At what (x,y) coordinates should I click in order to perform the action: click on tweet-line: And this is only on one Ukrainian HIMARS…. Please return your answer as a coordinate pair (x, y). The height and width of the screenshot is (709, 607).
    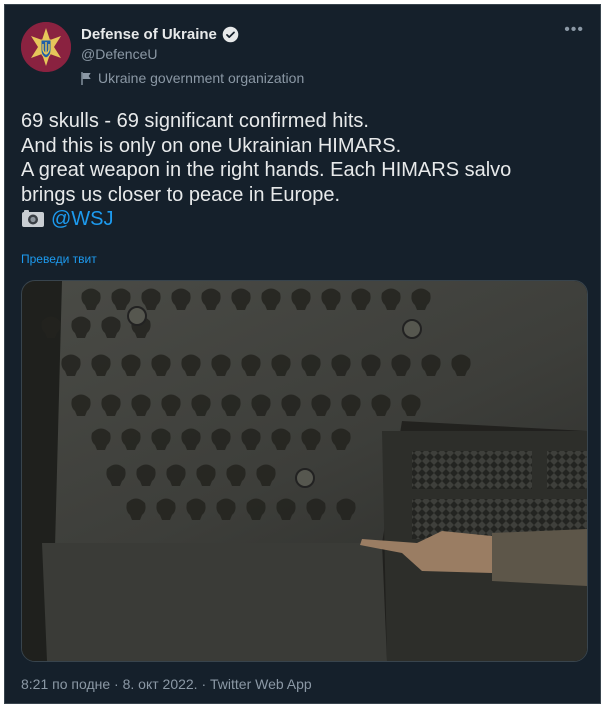
    Looking at the image, I should click on (211, 145).